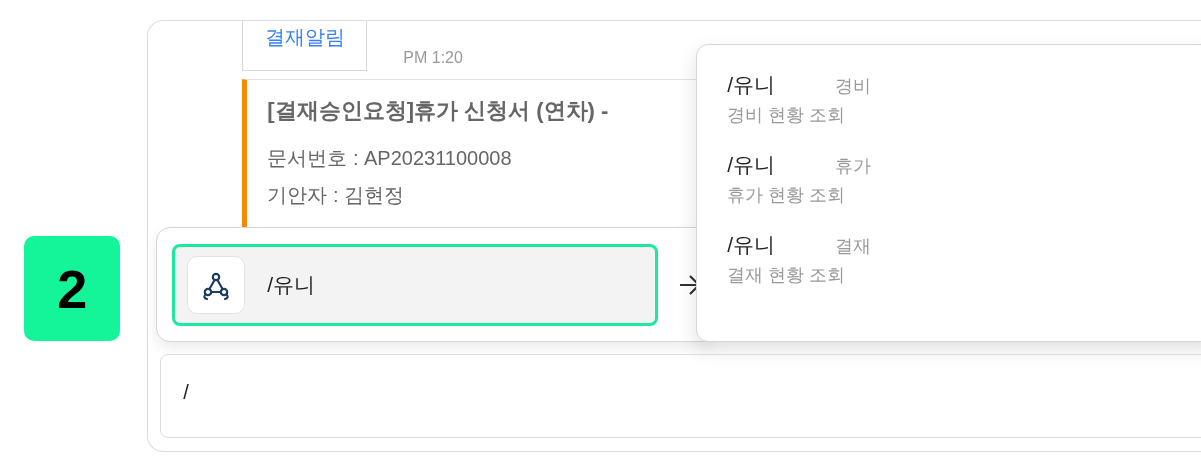 The image size is (1201, 471). What do you see at coordinates (787, 115) in the screenshot?
I see `suggestion-description: 경비 현황 조회` at bounding box center [787, 115].